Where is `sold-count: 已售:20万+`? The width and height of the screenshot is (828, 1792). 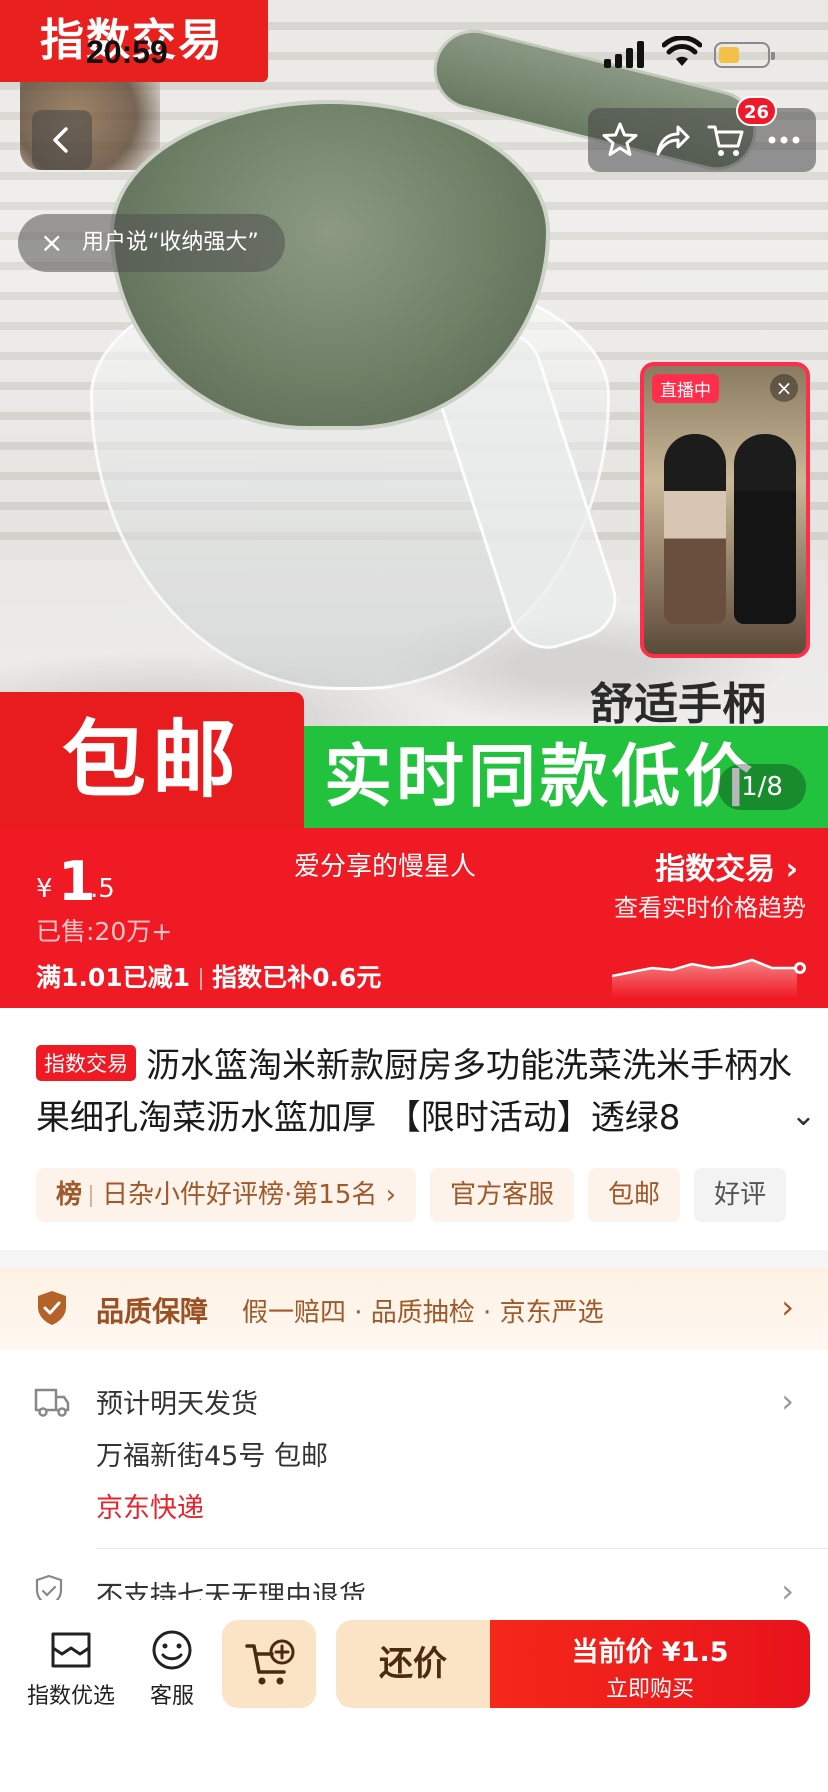 sold-count: 已售:20万+ is located at coordinates (104, 931).